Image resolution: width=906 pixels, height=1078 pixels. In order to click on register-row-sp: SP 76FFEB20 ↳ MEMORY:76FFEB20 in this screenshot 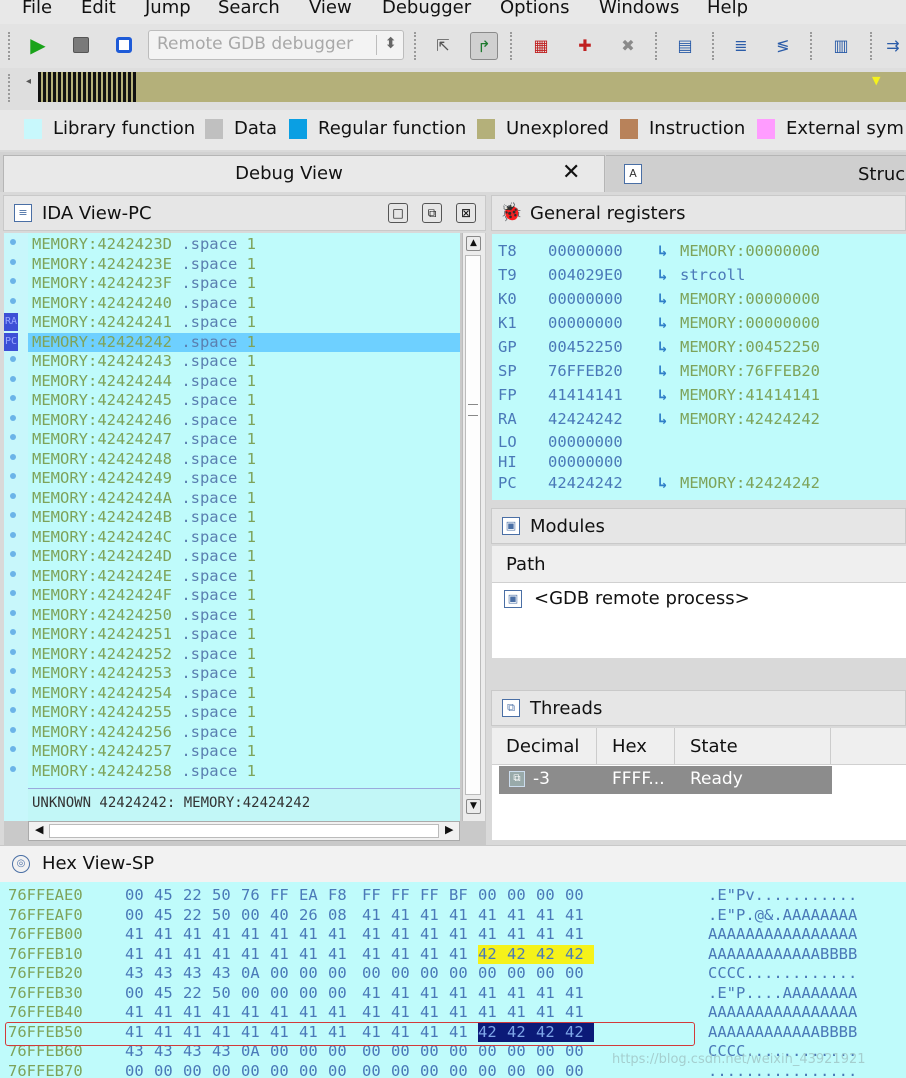, I will do `click(699, 374)`.